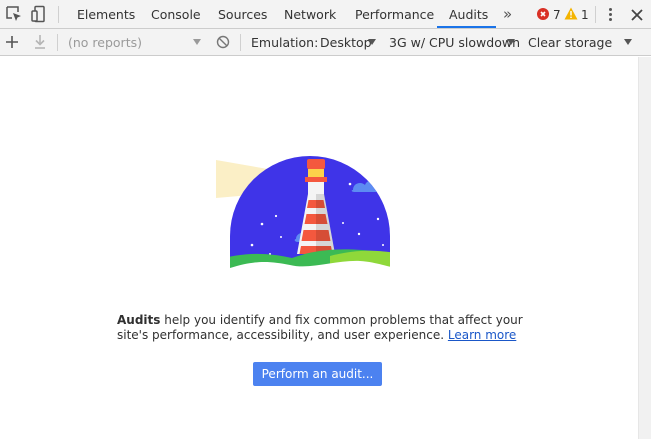 This screenshot has height=439, width=651. I want to click on clear-storage-select: Clear storage, so click(570, 42).